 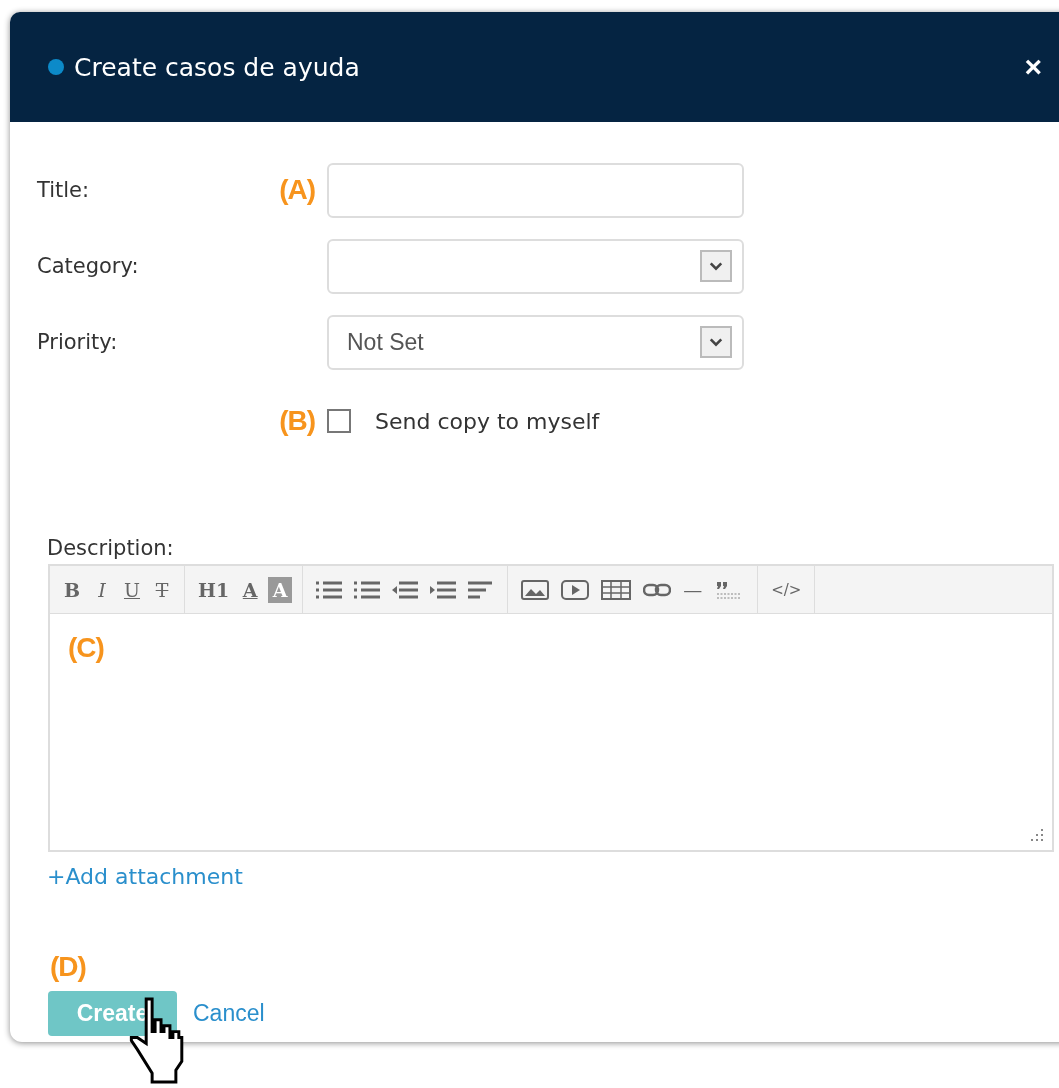 What do you see at coordinates (535, 266) in the screenshot?
I see `select-field` at bounding box center [535, 266].